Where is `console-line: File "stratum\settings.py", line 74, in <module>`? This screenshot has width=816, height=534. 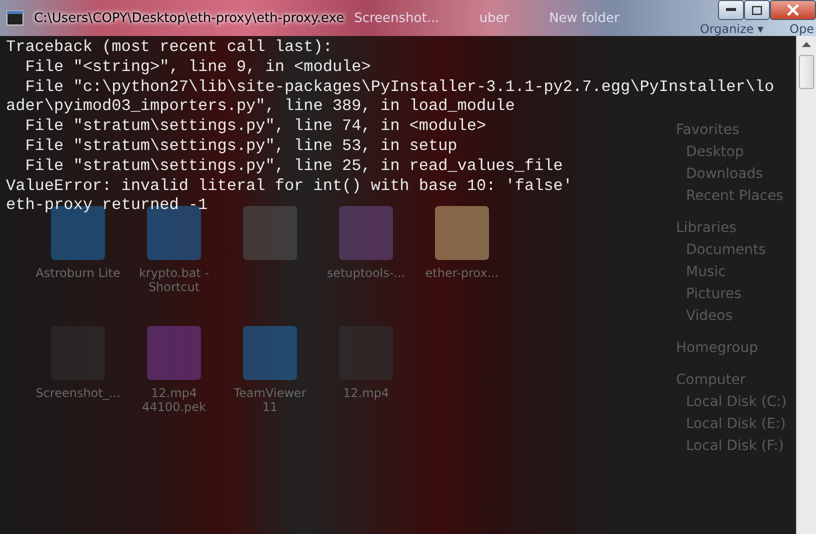 console-line: File "stratum\settings.py", line 74, in <module> is located at coordinates (255, 127).